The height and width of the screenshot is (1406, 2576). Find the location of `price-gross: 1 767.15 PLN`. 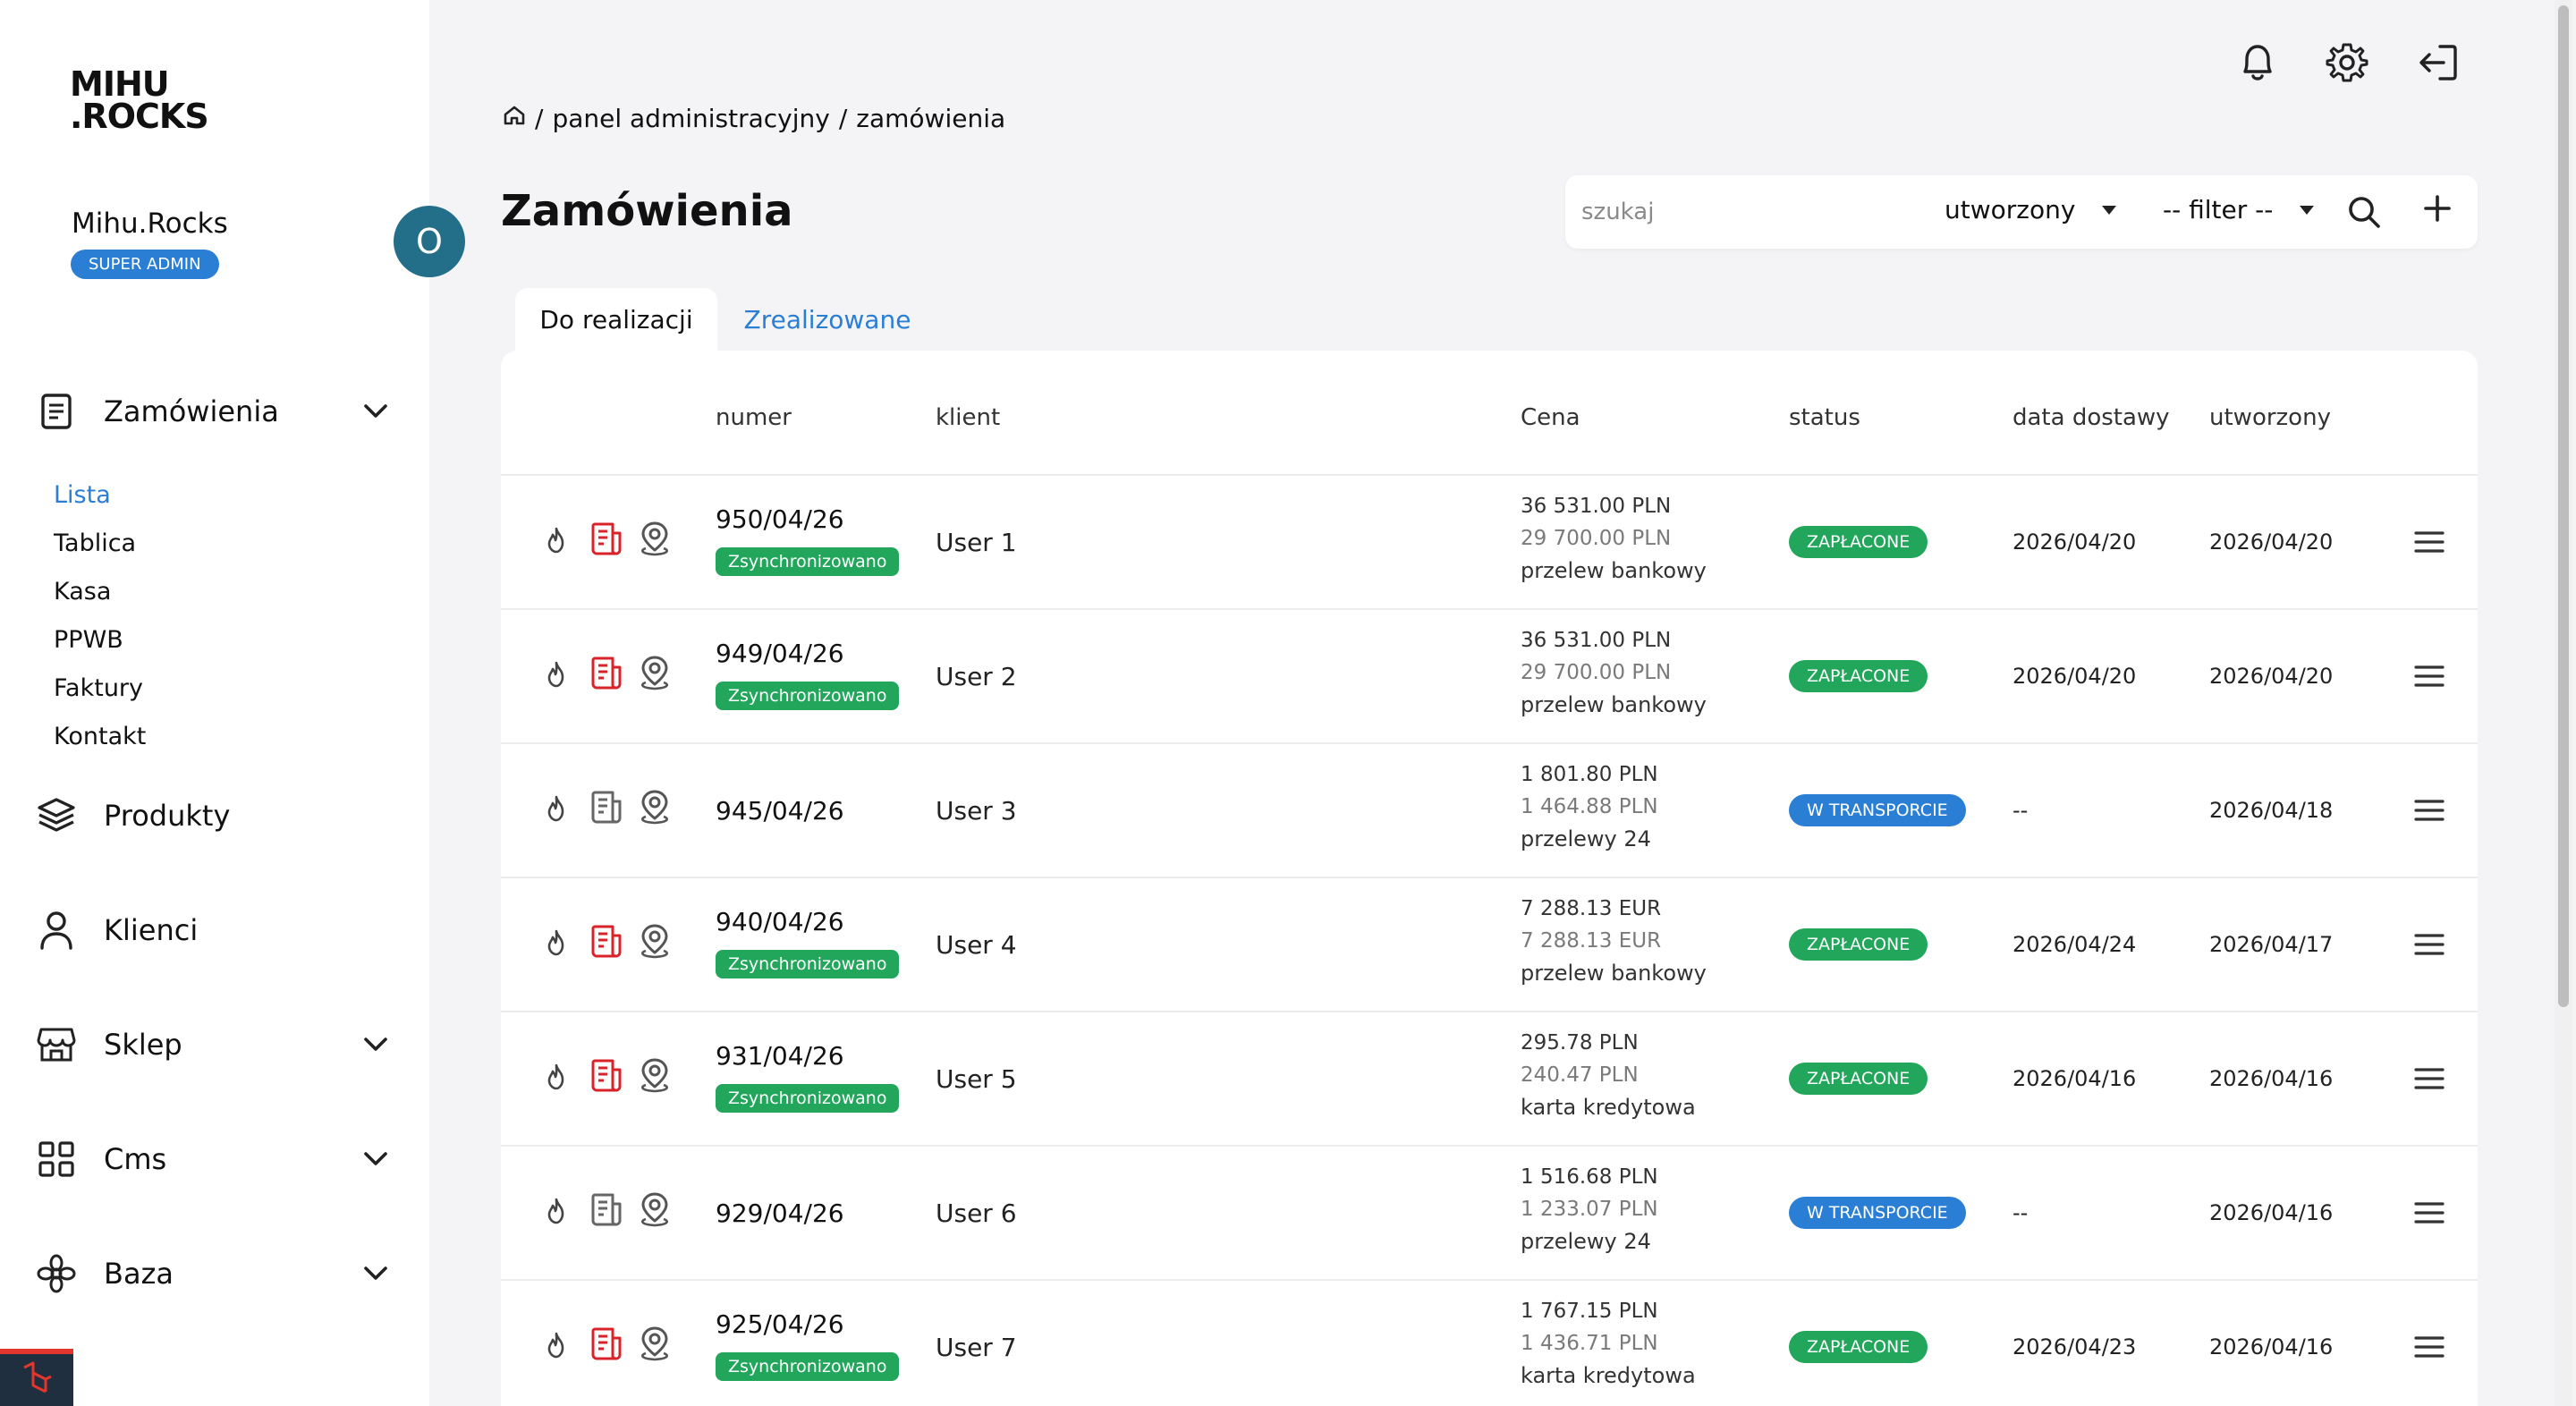

price-gross: 1 767.15 PLN is located at coordinates (1589, 1312).